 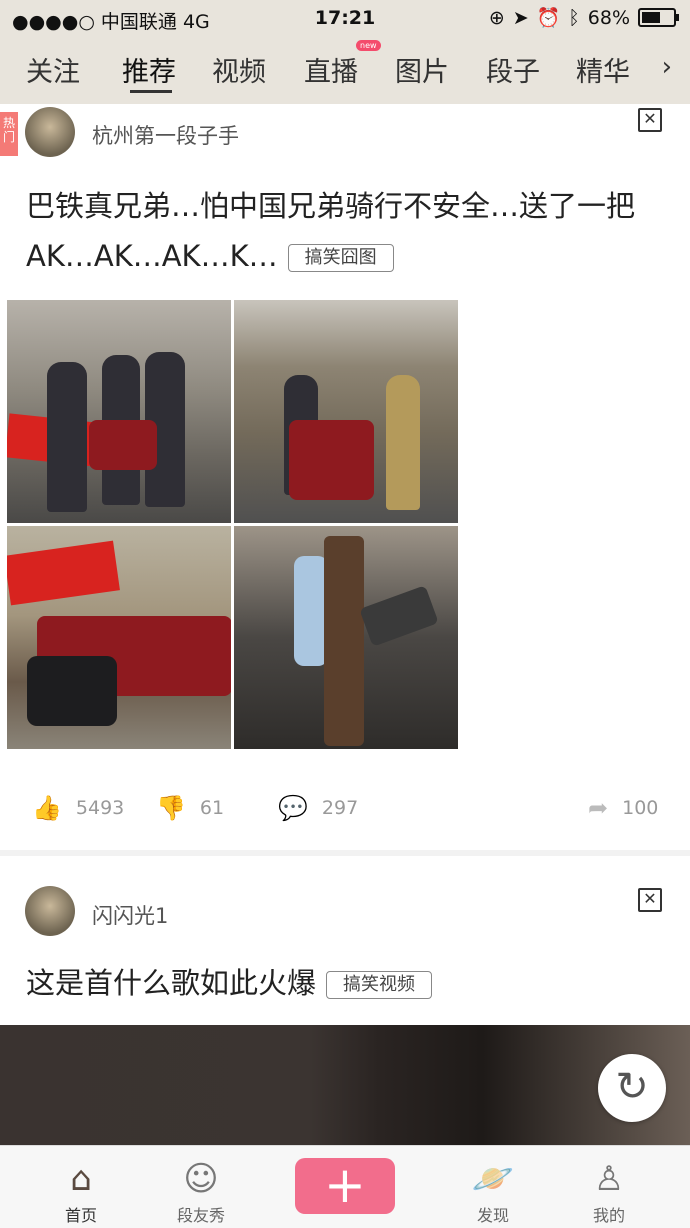 I want to click on comment-count: 297, so click(x=340, y=808).